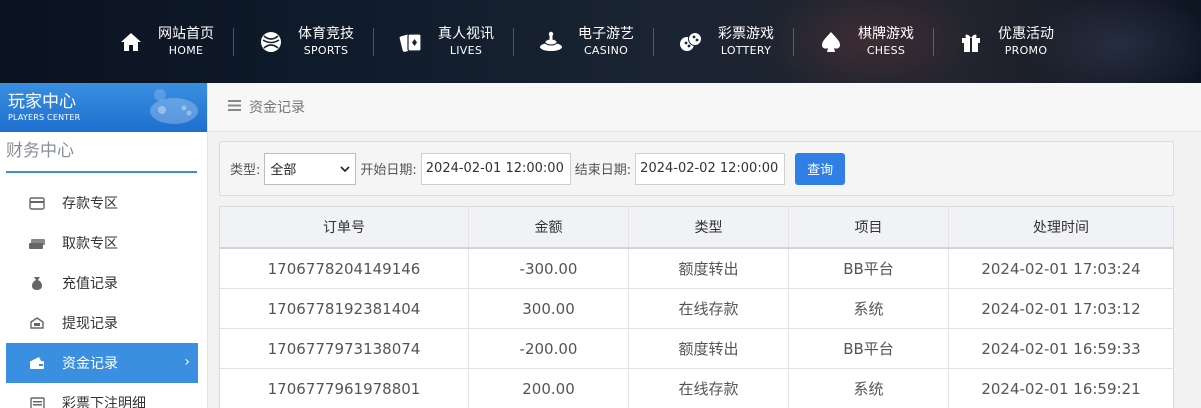 This screenshot has height=408, width=1201. I want to click on sidebar-item-withdraw: 取款专区, so click(102, 243).